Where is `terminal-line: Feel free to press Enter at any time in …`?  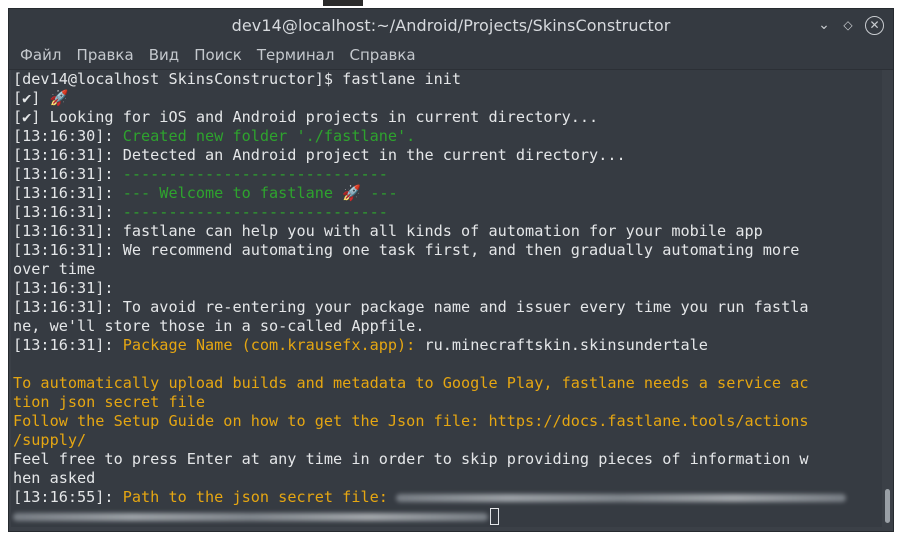
terminal-line: Feel free to press Enter at any time in … is located at coordinates (447, 459).